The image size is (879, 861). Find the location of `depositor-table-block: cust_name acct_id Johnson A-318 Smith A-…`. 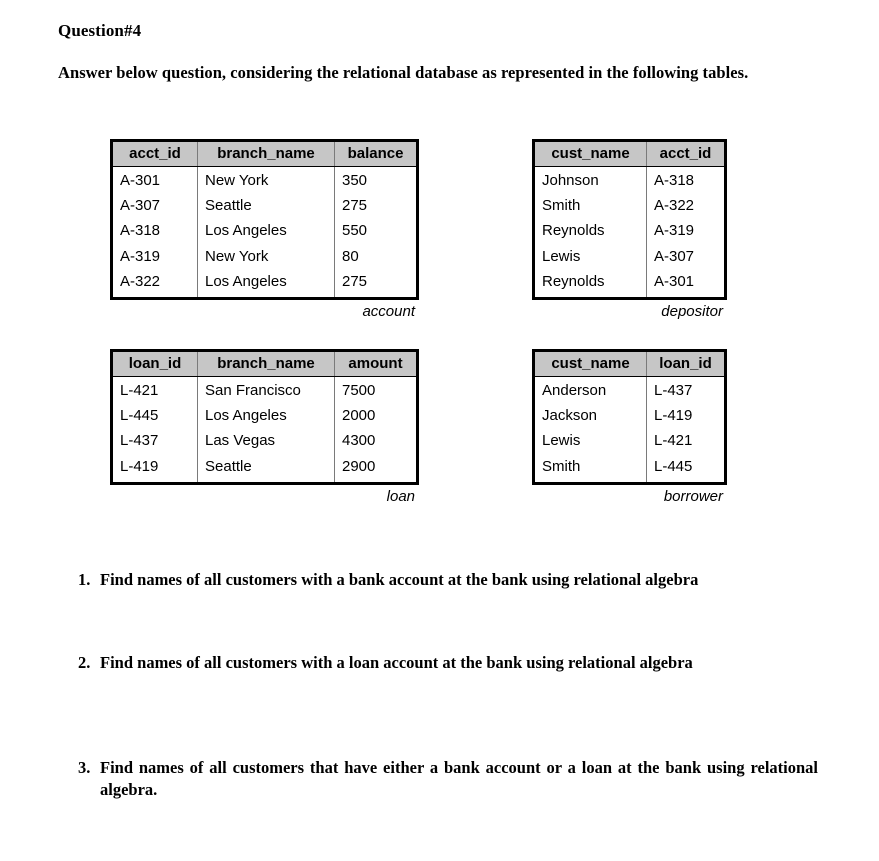

depositor-table-block: cust_name acct_id Johnson A-318 Smith A-… is located at coordinates (629, 229).